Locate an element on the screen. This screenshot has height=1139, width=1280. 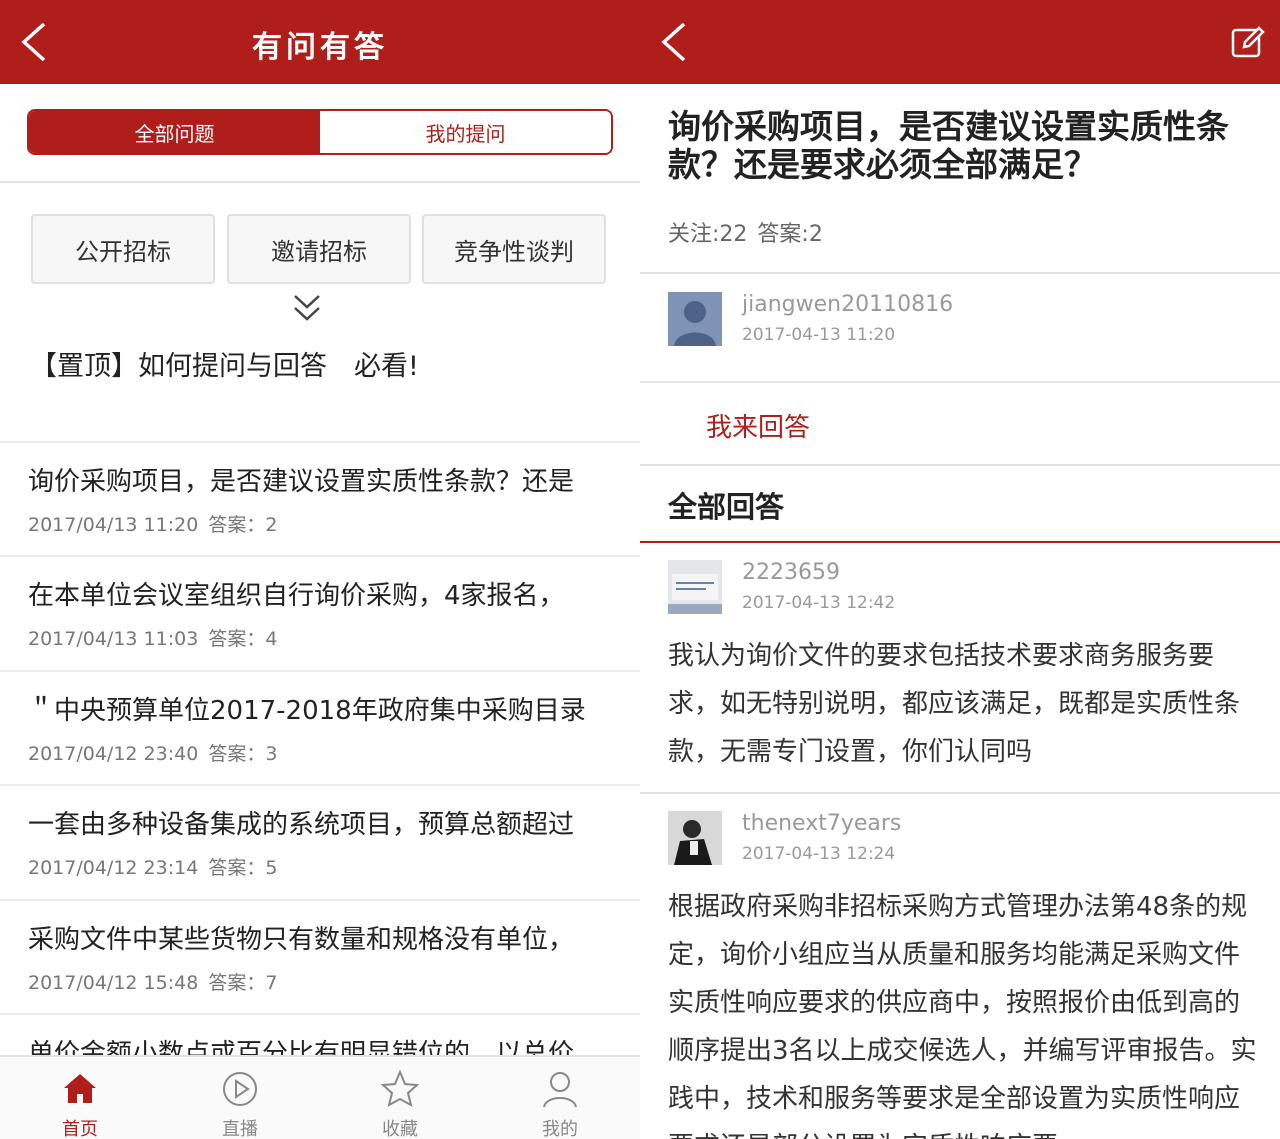
question-date: 2017/04/12 23:14 is located at coordinates (113, 868).